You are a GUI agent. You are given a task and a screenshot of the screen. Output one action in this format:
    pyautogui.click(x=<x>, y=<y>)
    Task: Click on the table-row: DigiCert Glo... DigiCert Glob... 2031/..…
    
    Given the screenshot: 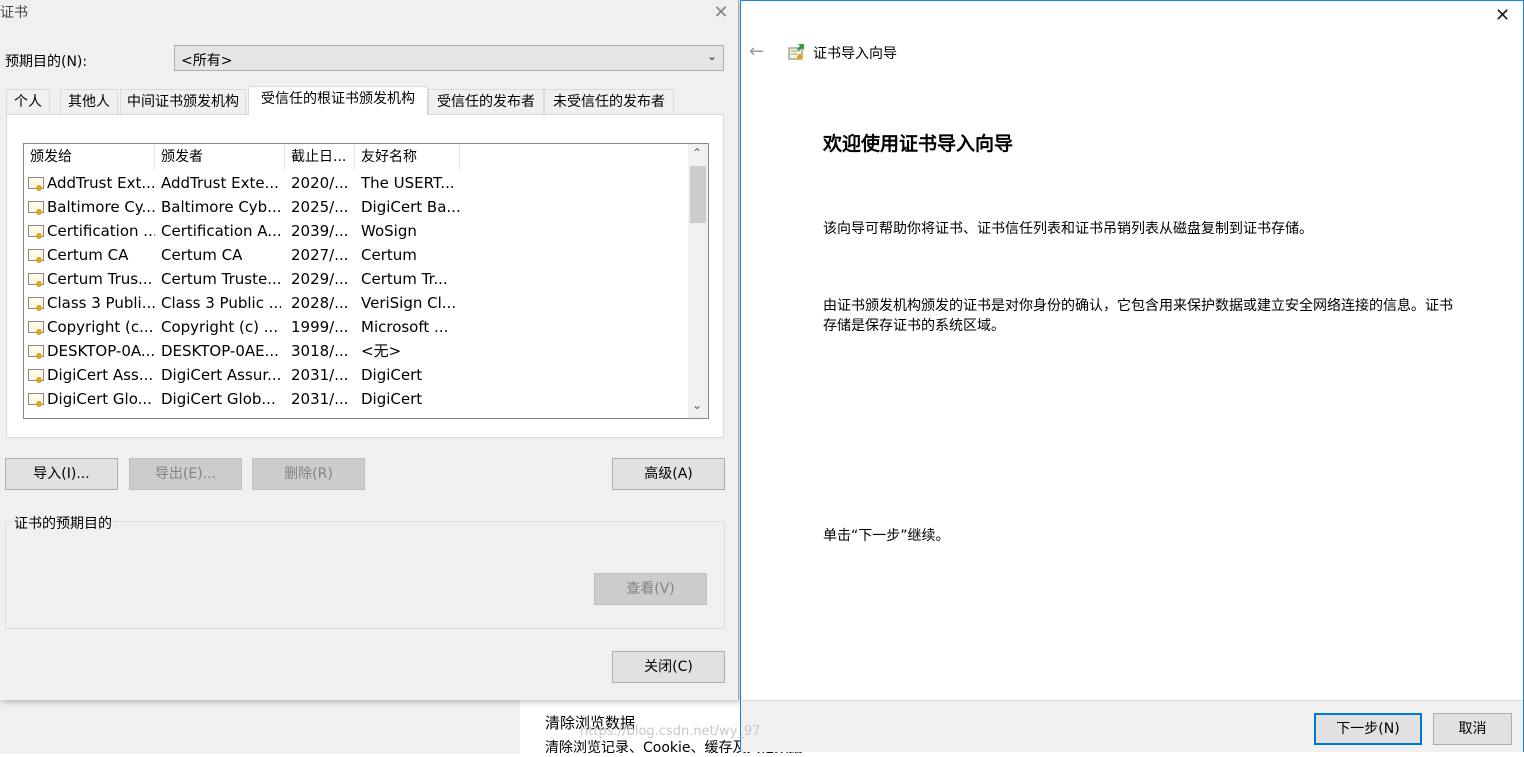 What is the action you would take?
    pyautogui.click(x=356, y=399)
    